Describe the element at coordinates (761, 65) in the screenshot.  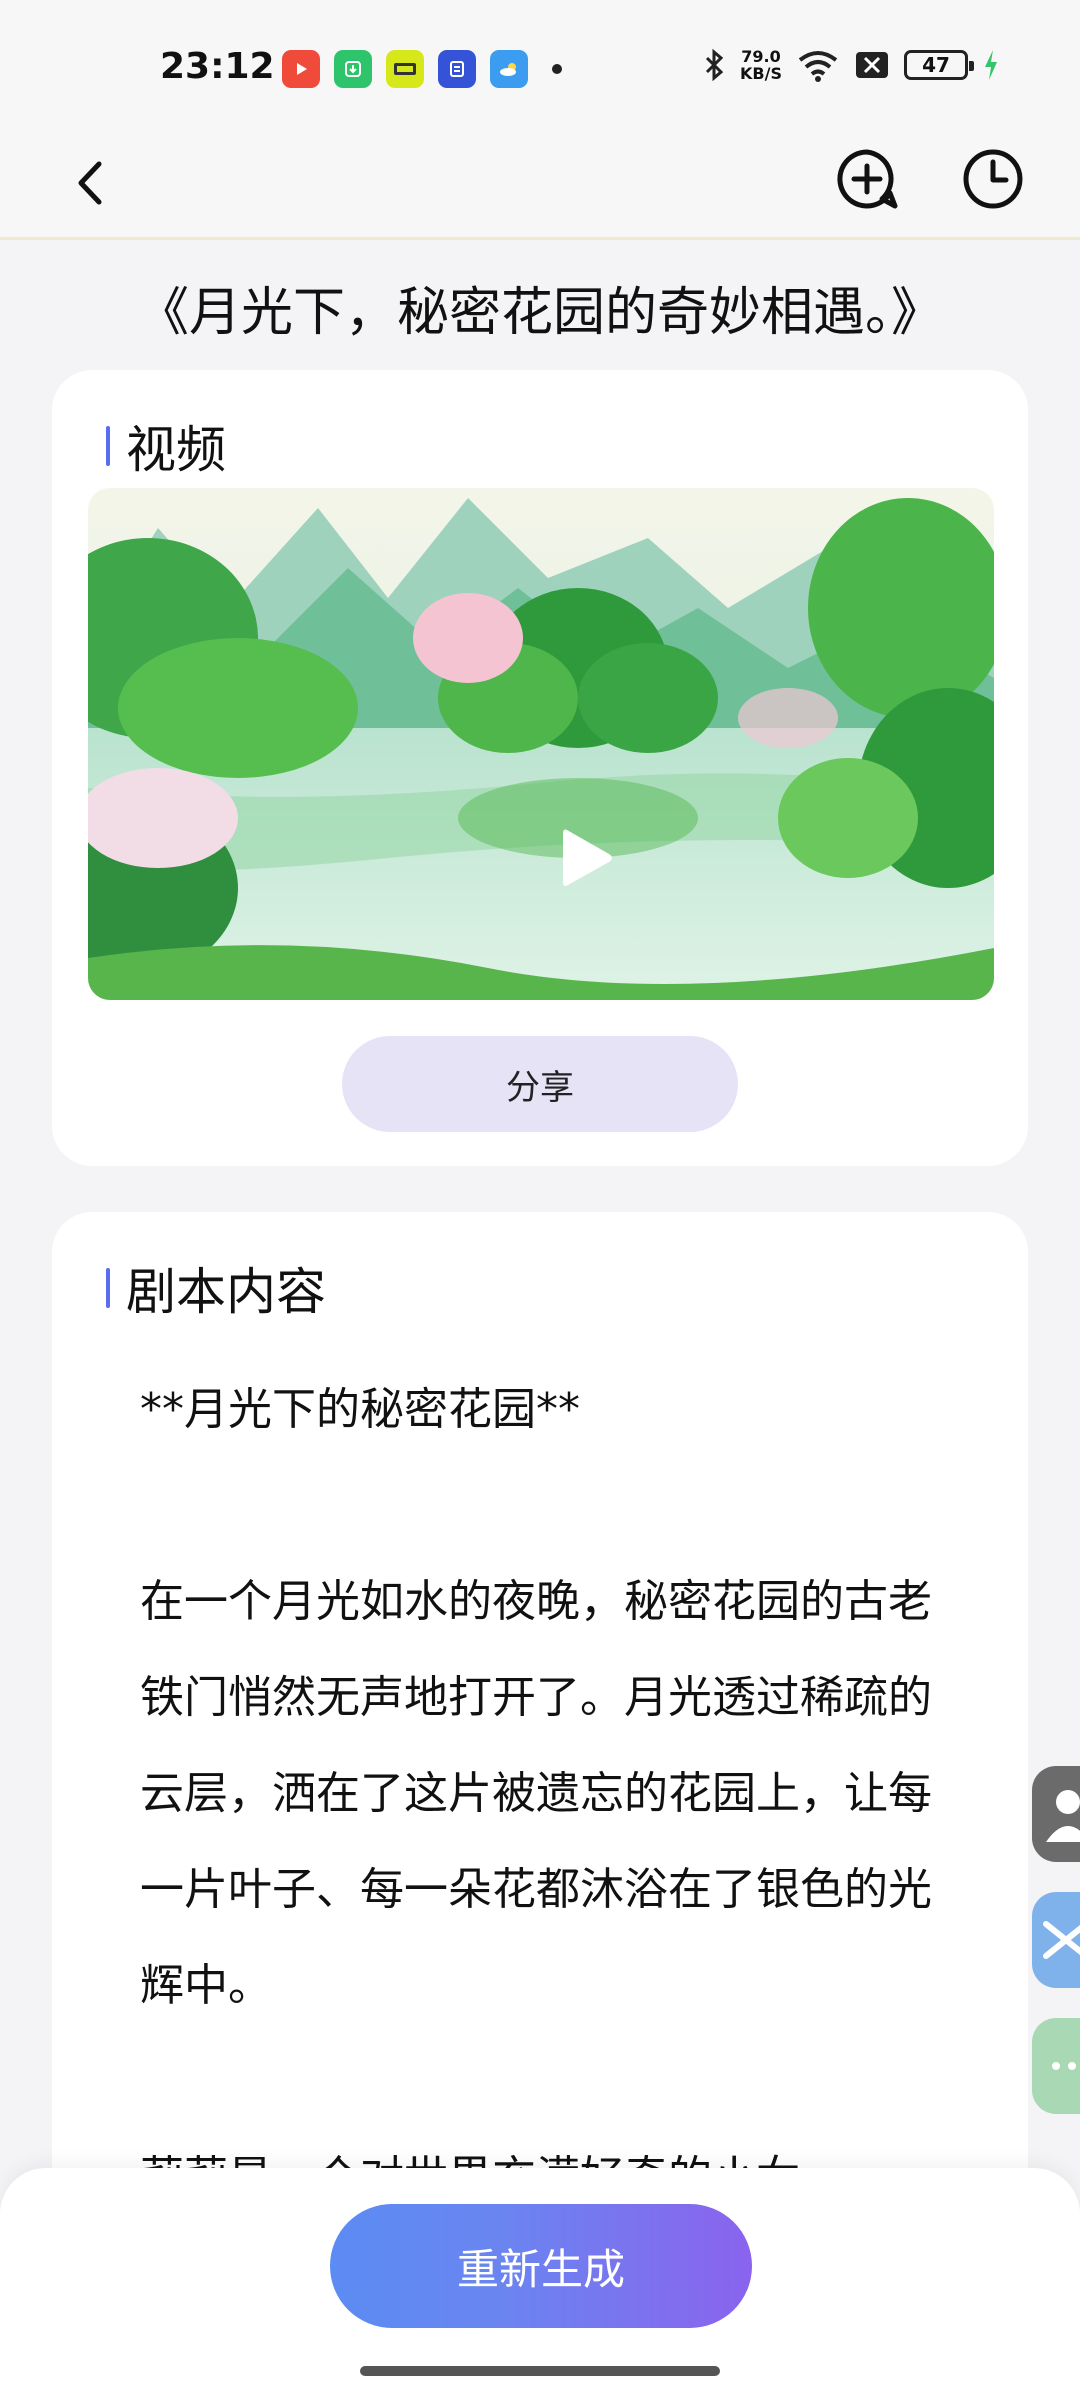
I see `network-speed: 79.0 KB/S` at that location.